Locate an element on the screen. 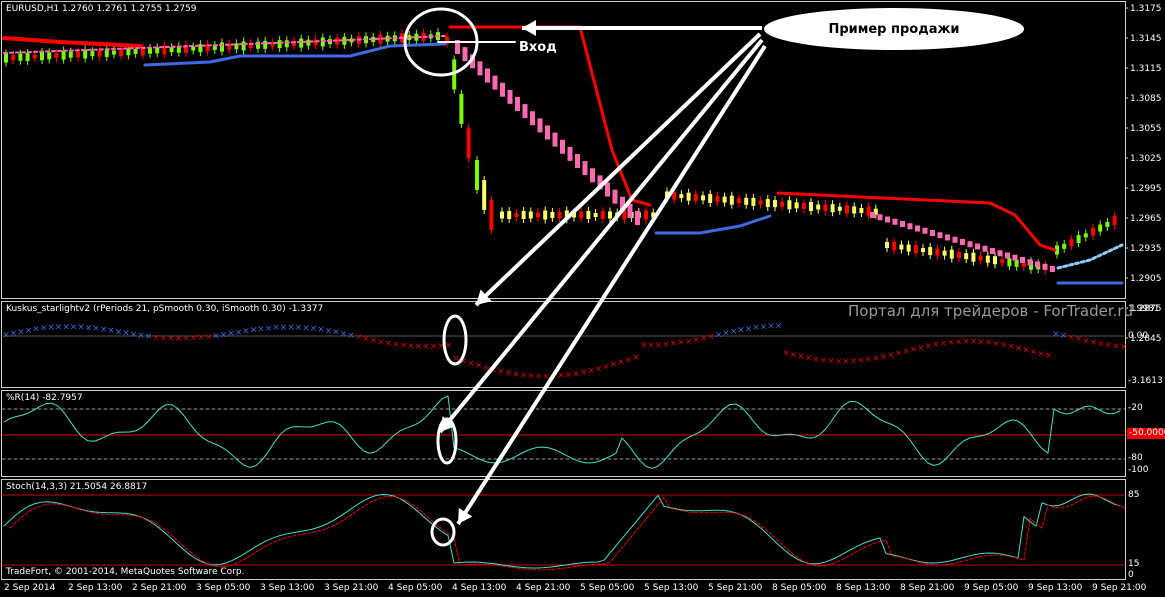 The width and height of the screenshot is (1165, 597). time-label: 4 Sep 21:00 is located at coordinates (543, 588).